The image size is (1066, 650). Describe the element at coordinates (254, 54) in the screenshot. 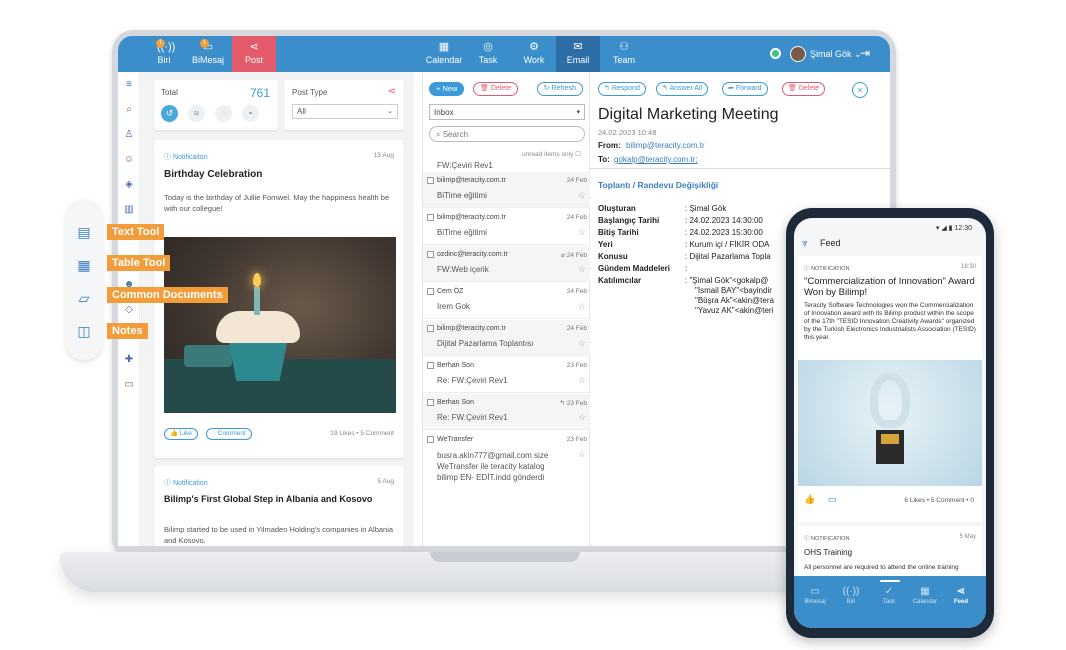

I see `nav-post: ⋖ Post` at that location.